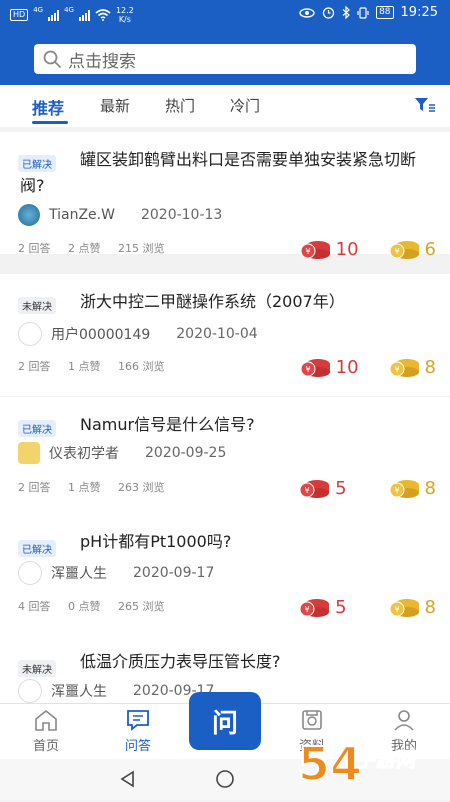  What do you see at coordinates (46, 729) in the screenshot?
I see `nav-home: 首页` at bounding box center [46, 729].